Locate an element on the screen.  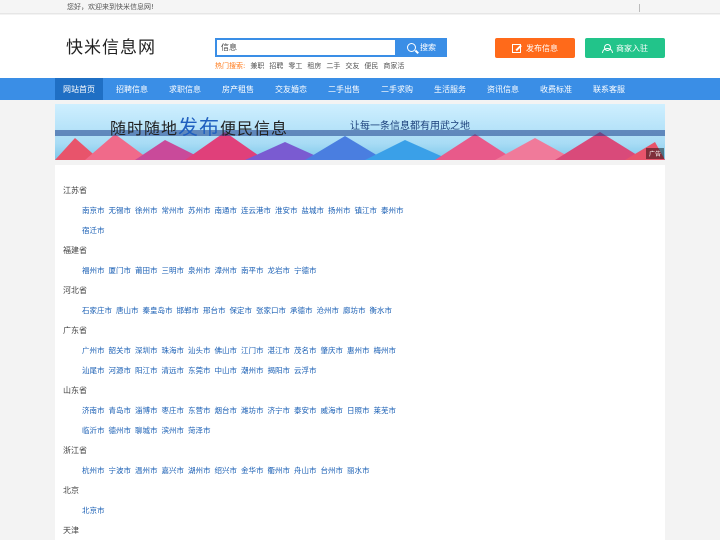
city-link: 廊坊市 is located at coordinates (354, 310).